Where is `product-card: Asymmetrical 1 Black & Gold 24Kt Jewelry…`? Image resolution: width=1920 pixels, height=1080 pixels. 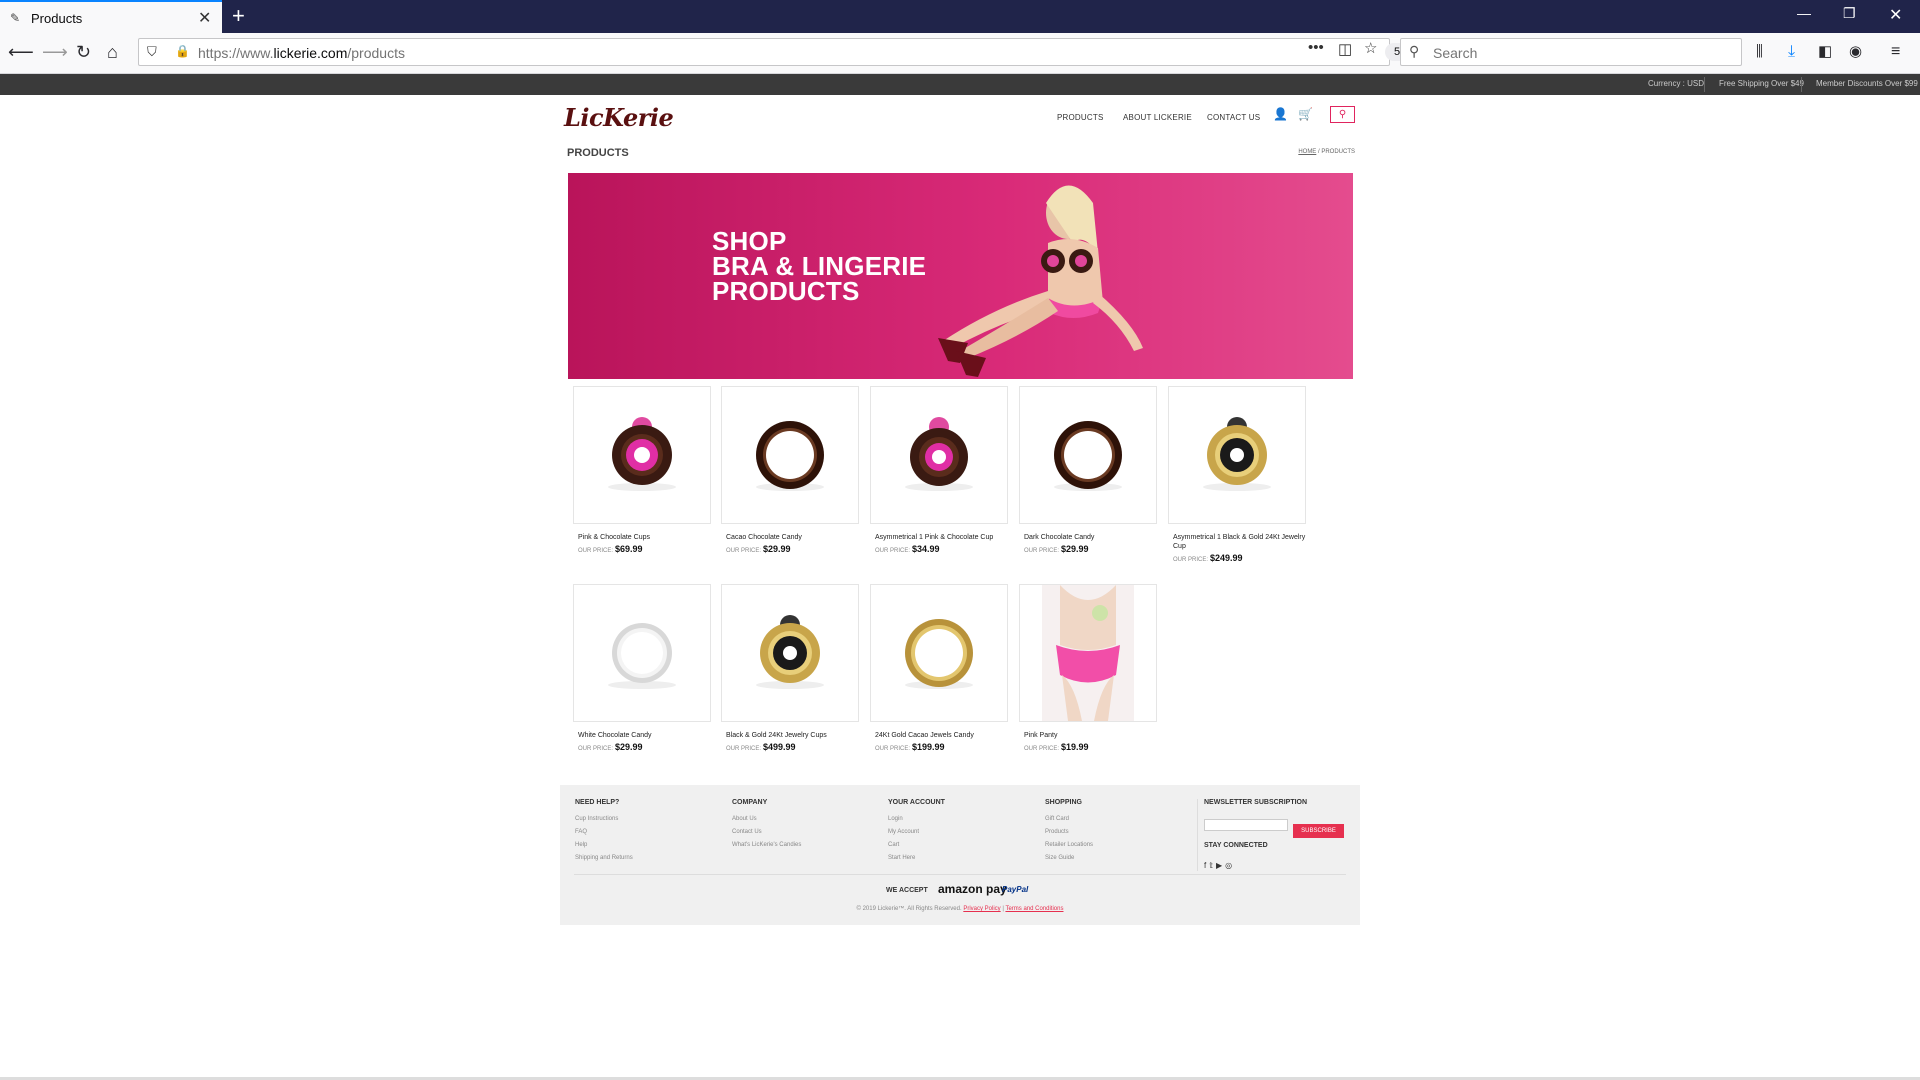 product-card: Asymmetrical 1 Black & Gold 24Kt Jewelry… is located at coordinates (1237, 474).